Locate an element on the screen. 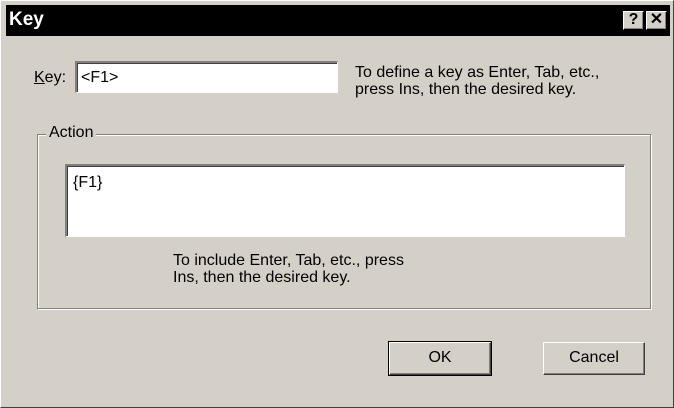 This screenshot has height=408, width=674. question-mark-icon: ? is located at coordinates (633, 19).